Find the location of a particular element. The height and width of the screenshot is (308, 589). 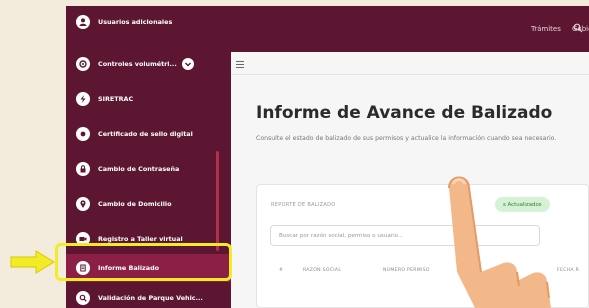

sidebar-item-label: Registro a Taller virtual is located at coordinates (140, 239).